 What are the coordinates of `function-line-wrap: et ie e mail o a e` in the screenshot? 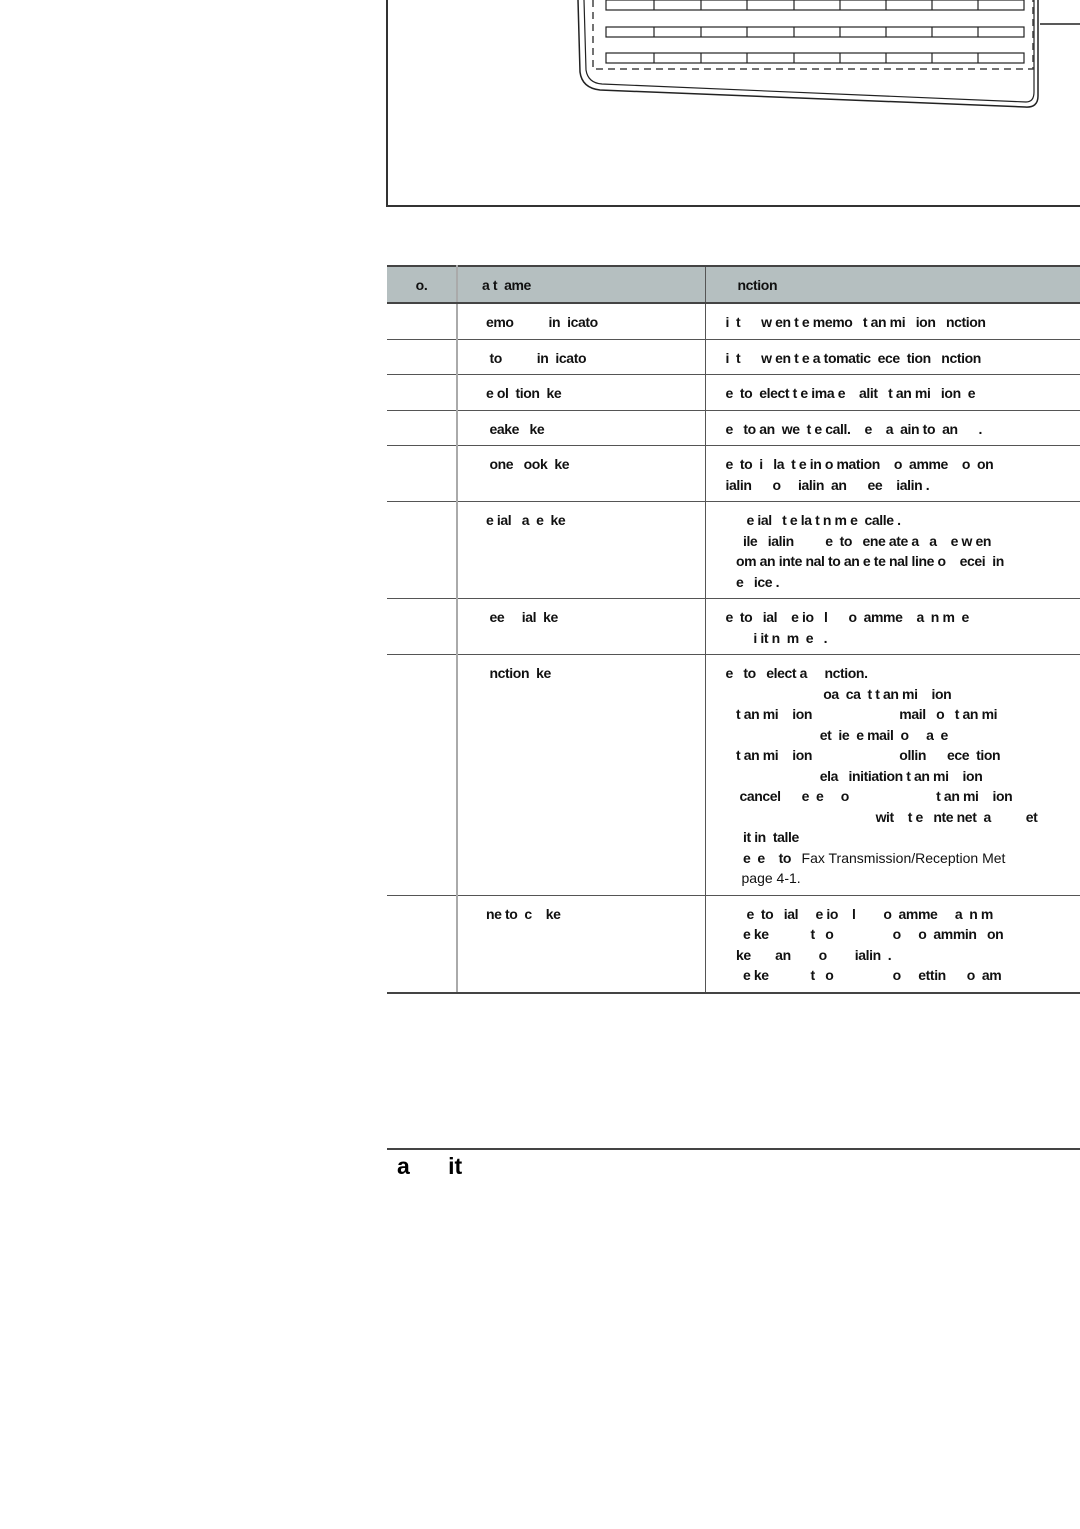 It's located at (901, 735).